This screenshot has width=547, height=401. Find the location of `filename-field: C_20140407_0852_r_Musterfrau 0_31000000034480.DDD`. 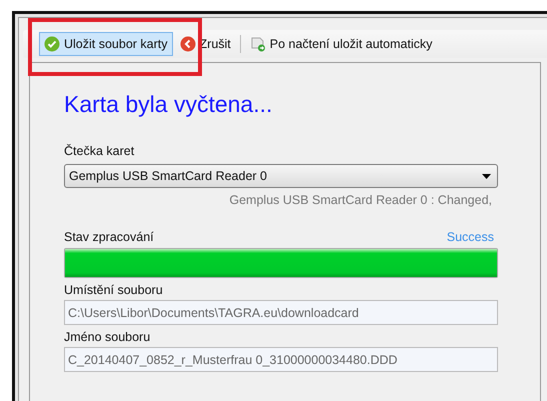

filename-field: C_20140407_0852_r_Musterfrau 0_31000000034480.DDD is located at coordinates (281, 359).